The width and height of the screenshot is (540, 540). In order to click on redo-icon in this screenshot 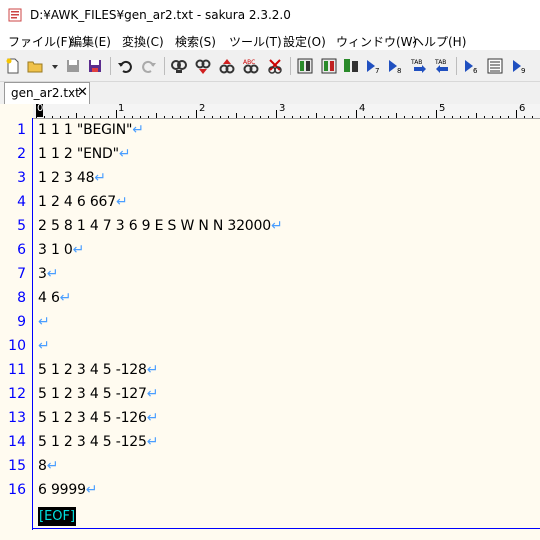, I will do `click(149, 66)`.